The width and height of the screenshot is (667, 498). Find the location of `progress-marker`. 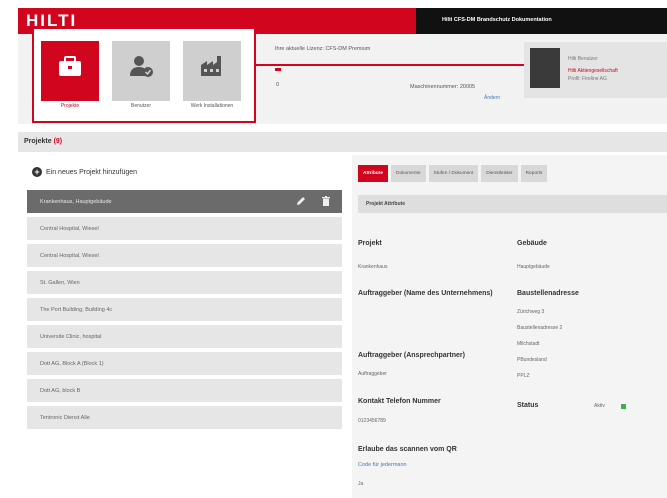

progress-marker is located at coordinates (278, 69).